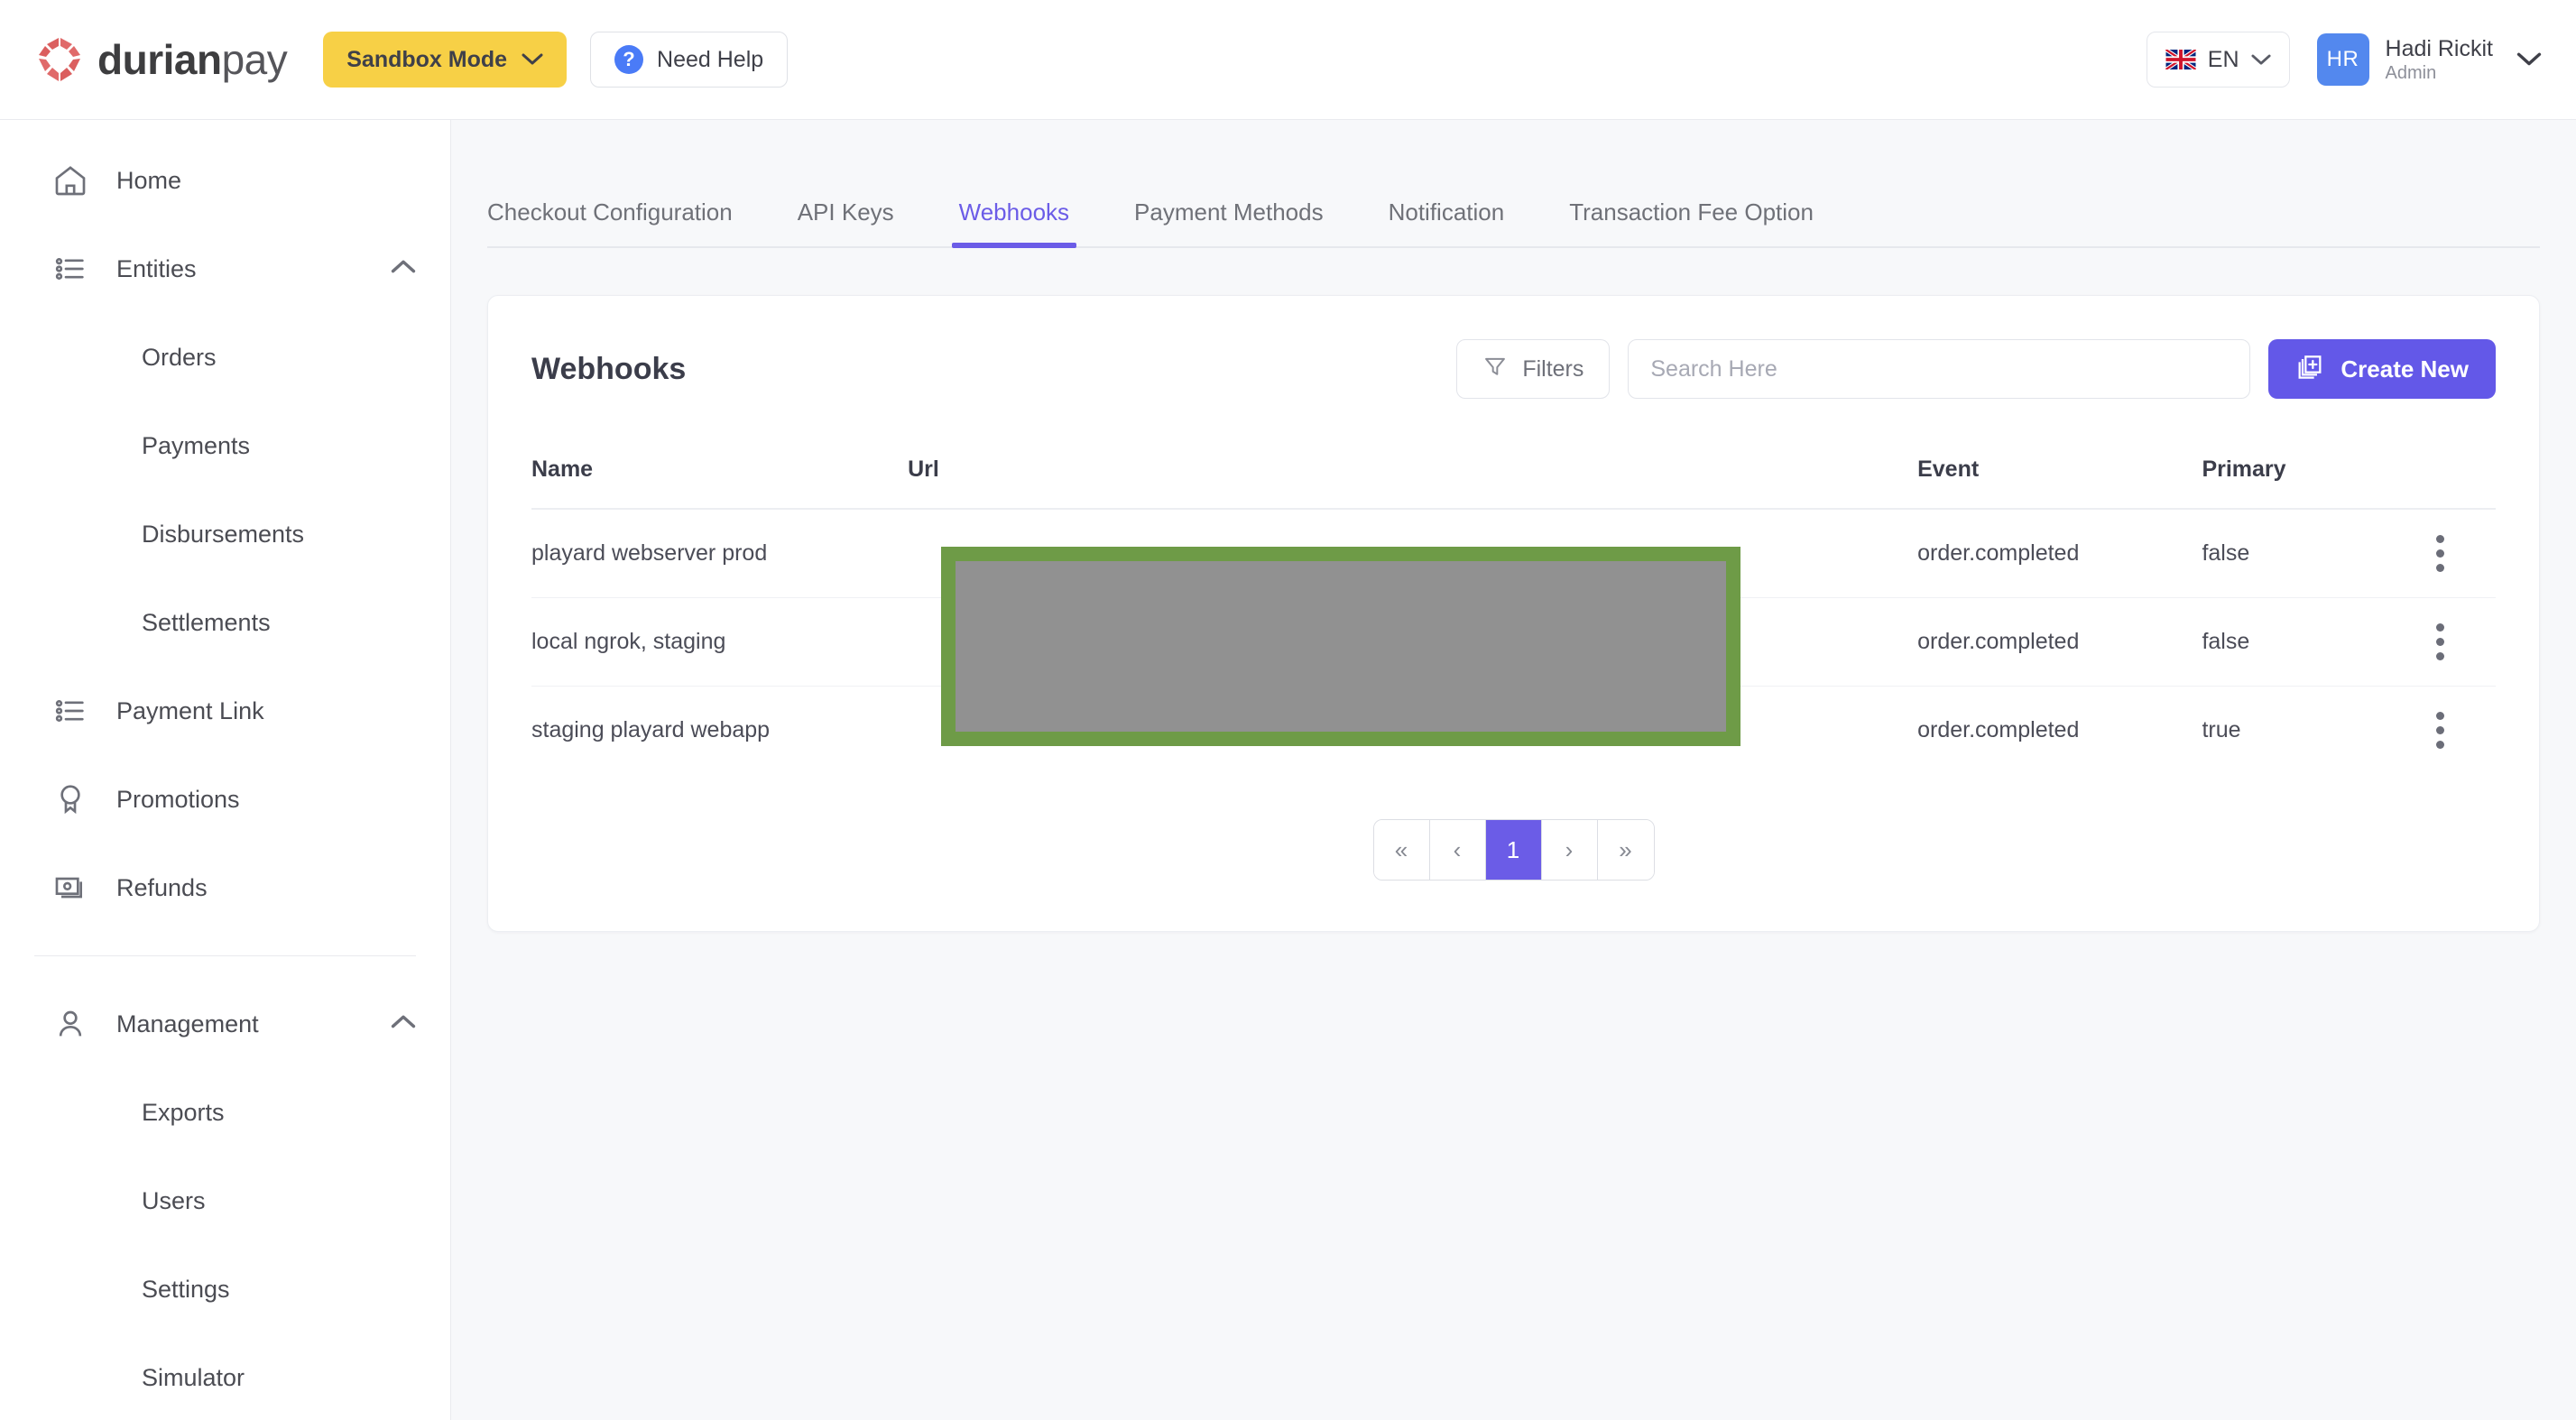 This screenshot has width=2576, height=1420. I want to click on column-header-primary: Primary, so click(2294, 474).